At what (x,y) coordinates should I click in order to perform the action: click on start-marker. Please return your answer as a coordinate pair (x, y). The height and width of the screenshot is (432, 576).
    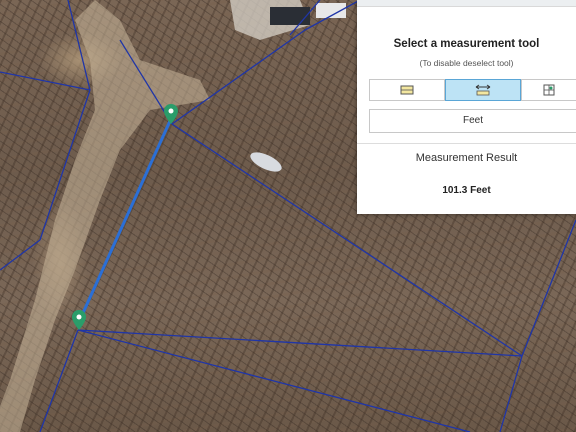
    Looking at the image, I should click on (171, 114).